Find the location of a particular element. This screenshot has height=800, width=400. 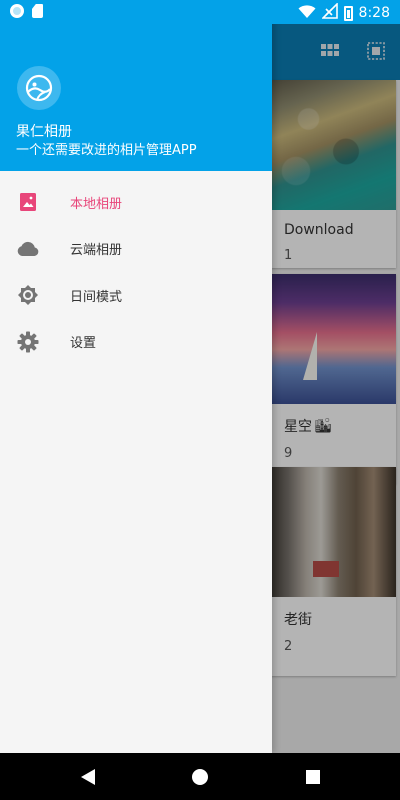

sd-card-icon is located at coordinates (37, 11).